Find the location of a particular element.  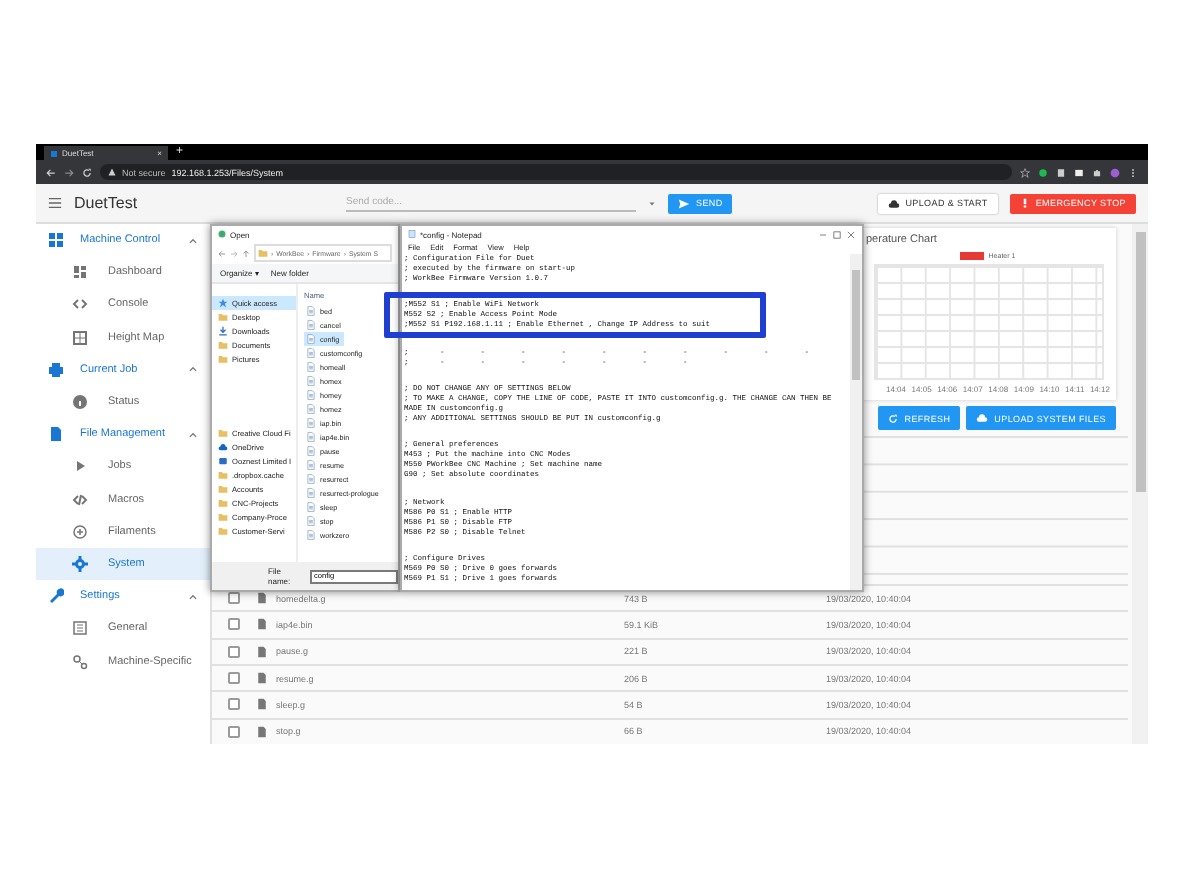

grid-icon is located at coordinates (56, 240).